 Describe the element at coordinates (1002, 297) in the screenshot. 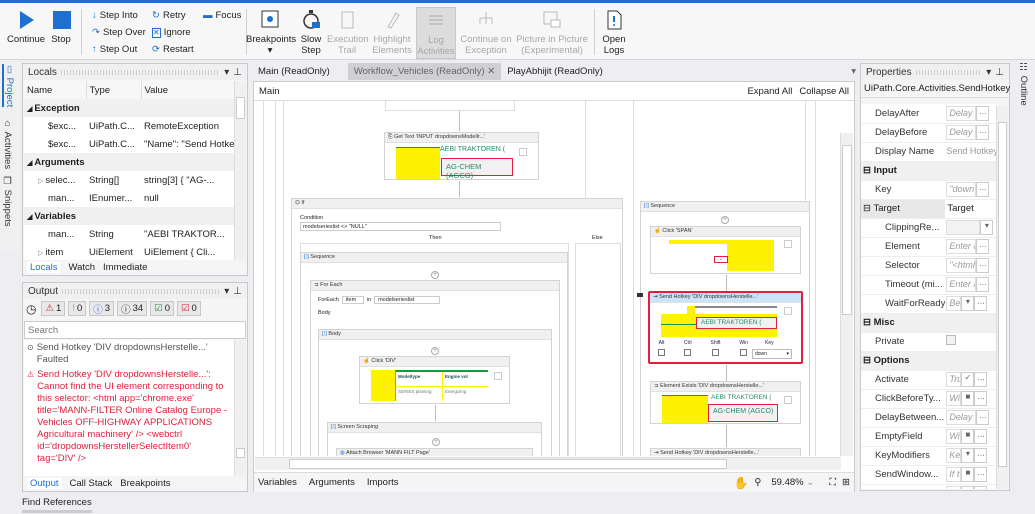

I see `properties-scrollbar` at that location.